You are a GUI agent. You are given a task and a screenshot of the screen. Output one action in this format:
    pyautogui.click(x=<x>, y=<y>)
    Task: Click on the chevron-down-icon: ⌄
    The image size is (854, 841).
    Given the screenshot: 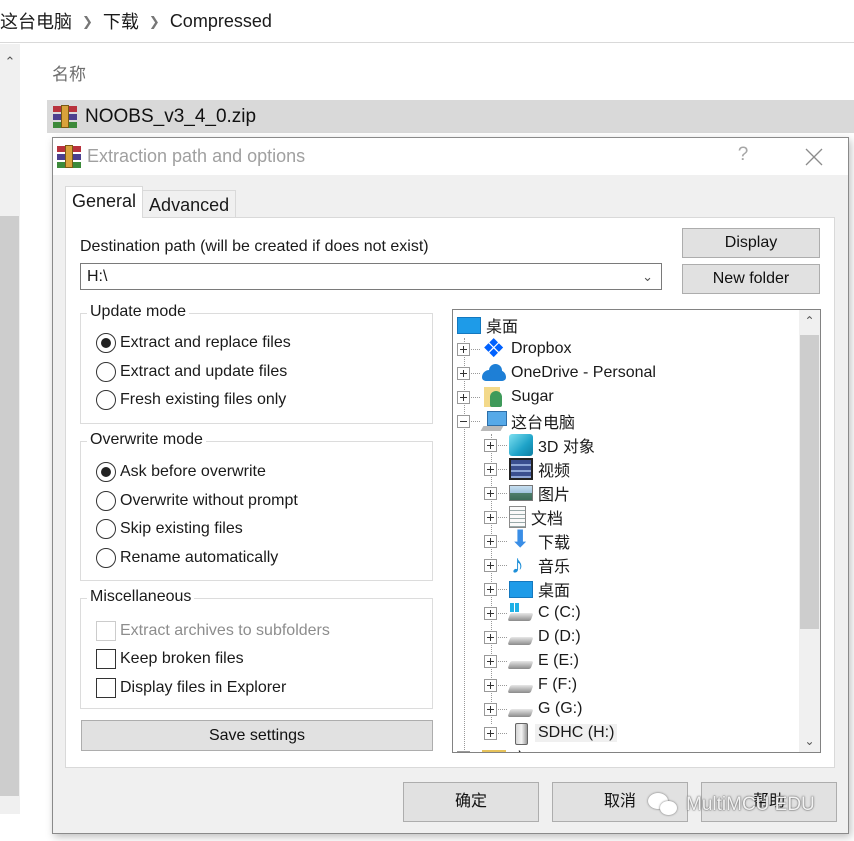 What is the action you would take?
    pyautogui.click(x=647, y=276)
    